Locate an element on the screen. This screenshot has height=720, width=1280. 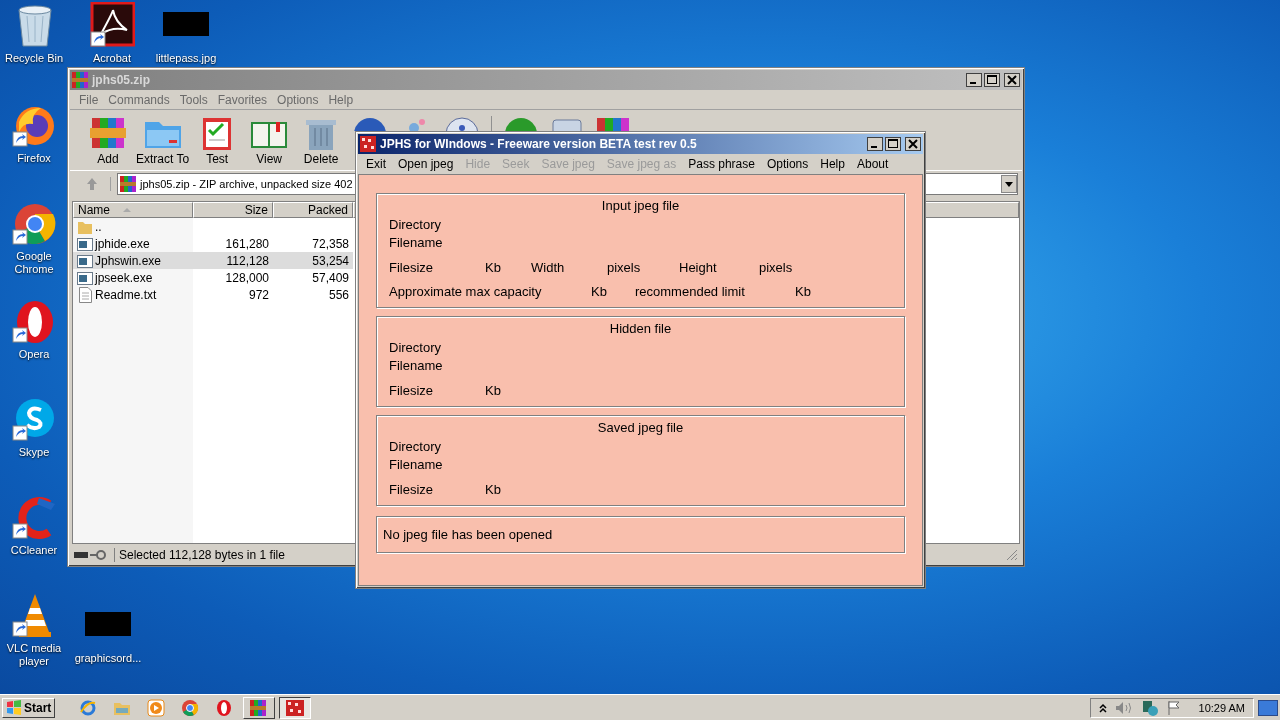
packed-size: 57,409 is located at coordinates (330, 277).